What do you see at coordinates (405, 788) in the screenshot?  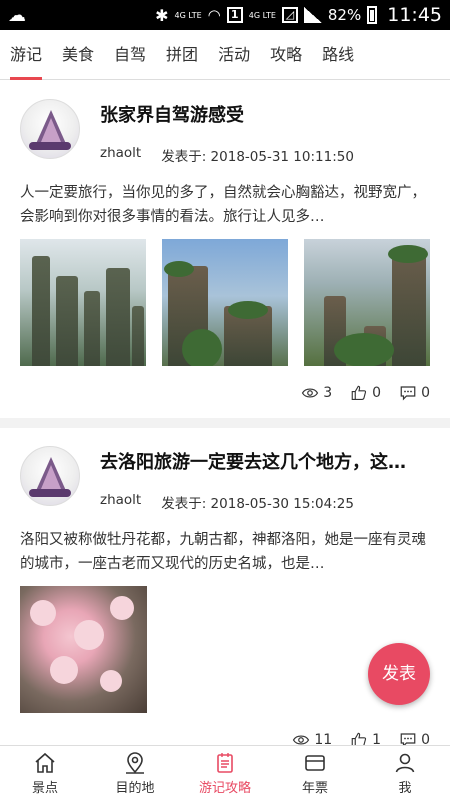 I see `nav-item-label: 我` at bounding box center [405, 788].